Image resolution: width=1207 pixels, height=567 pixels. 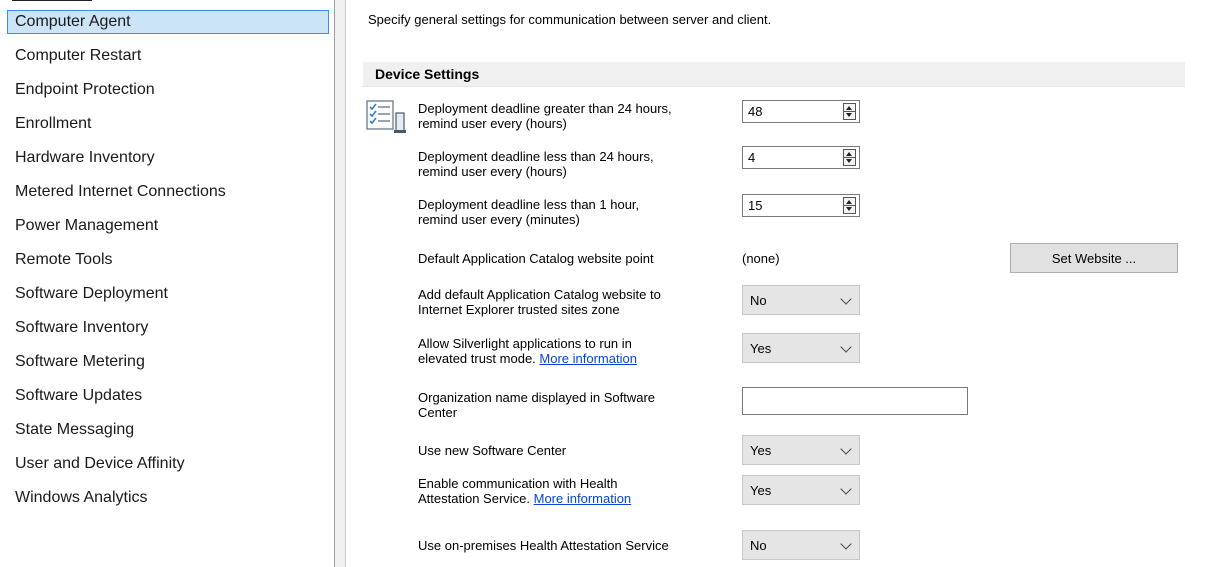 I want to click on label-line: Center, so click(x=438, y=412).